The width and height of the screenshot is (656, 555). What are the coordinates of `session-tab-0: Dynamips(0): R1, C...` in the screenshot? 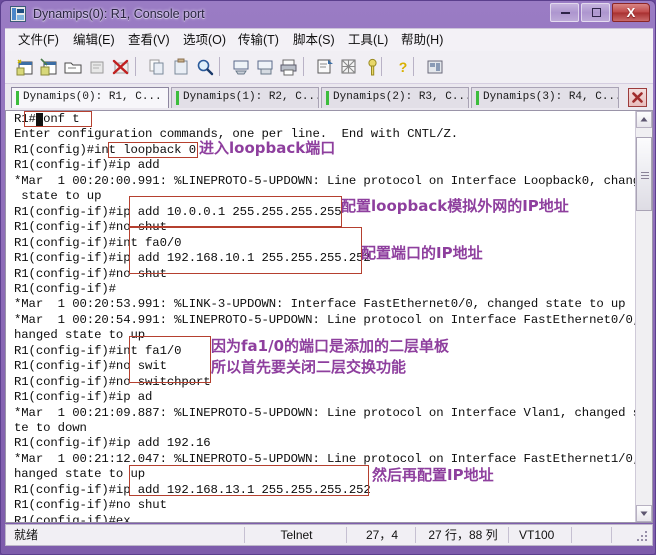 It's located at (90, 97).